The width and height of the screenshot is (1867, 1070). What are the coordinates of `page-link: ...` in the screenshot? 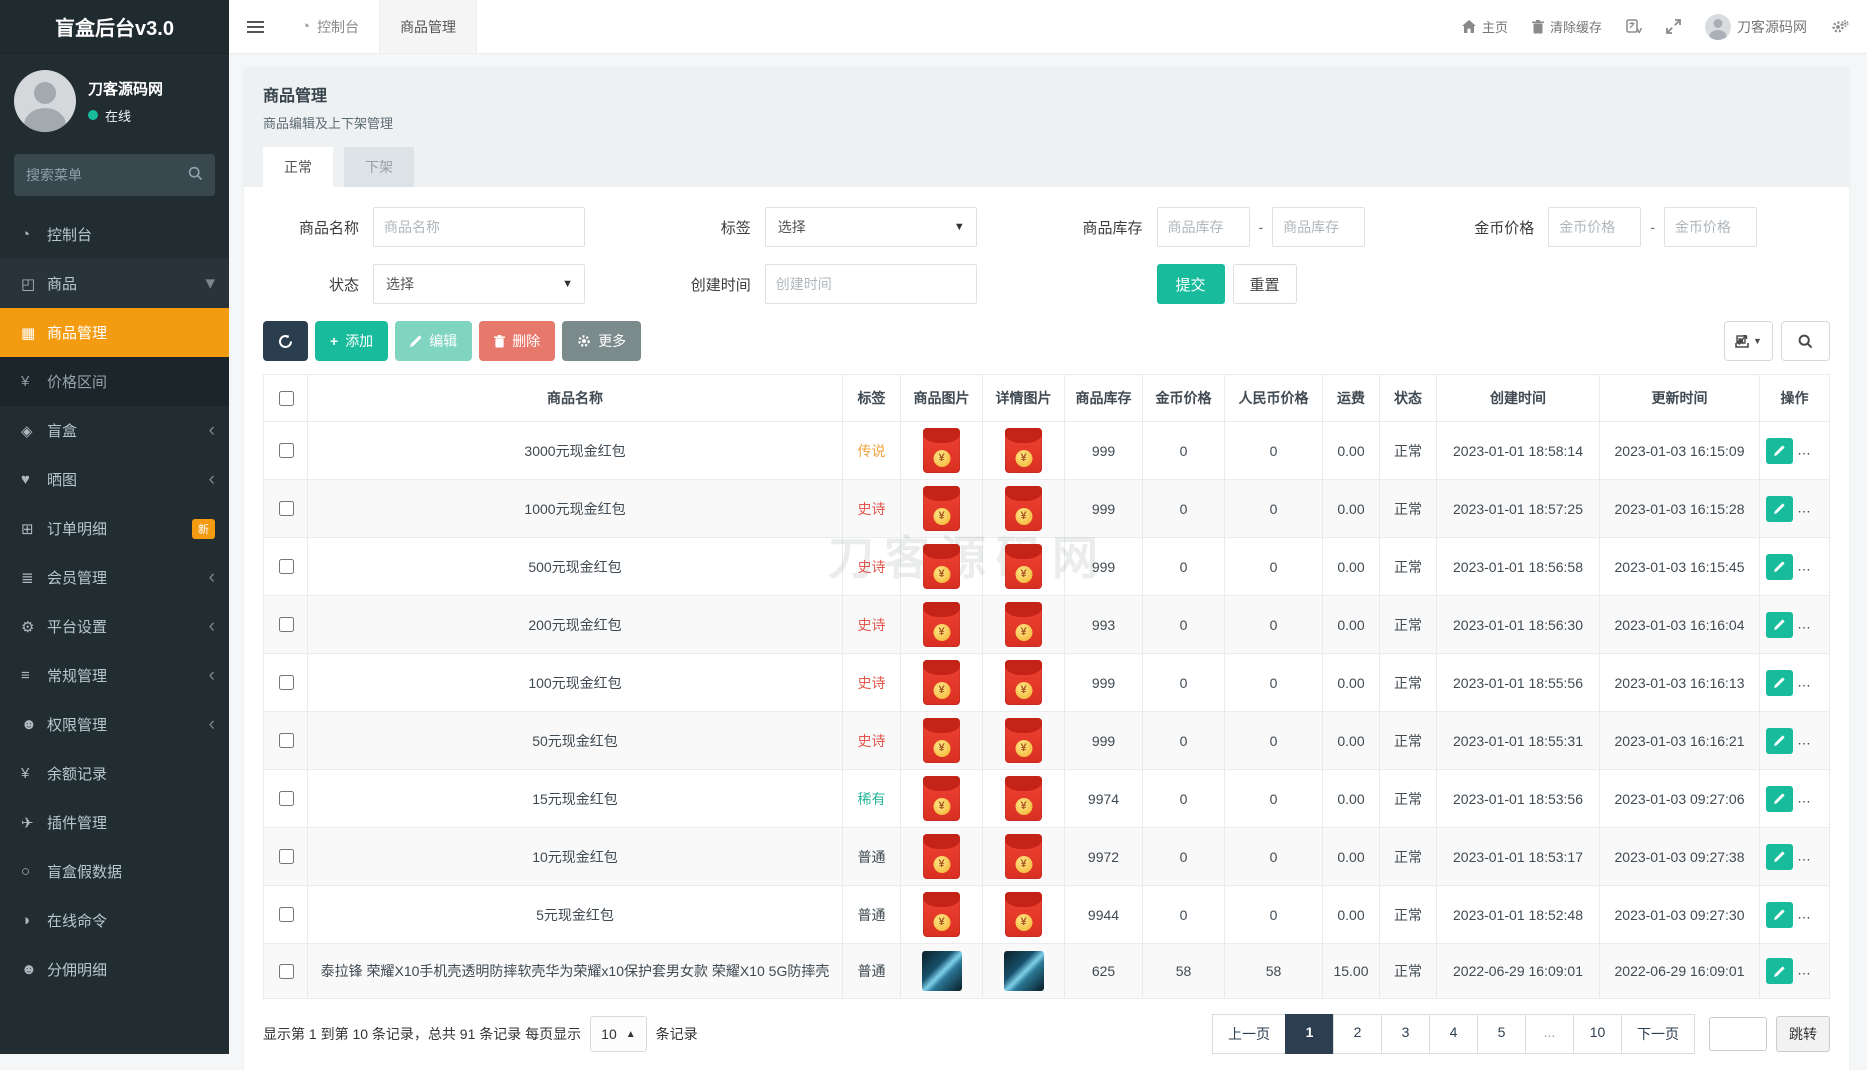 It's located at (1549, 1034).